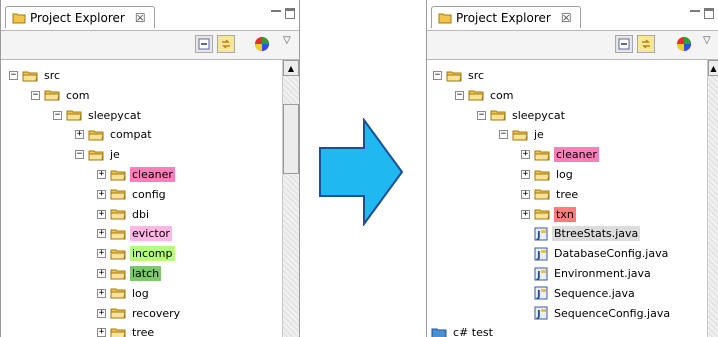 Image resolution: width=718 pixels, height=337 pixels. What do you see at coordinates (579, 293) in the screenshot?
I see `tree-item: J Sequence.java` at bounding box center [579, 293].